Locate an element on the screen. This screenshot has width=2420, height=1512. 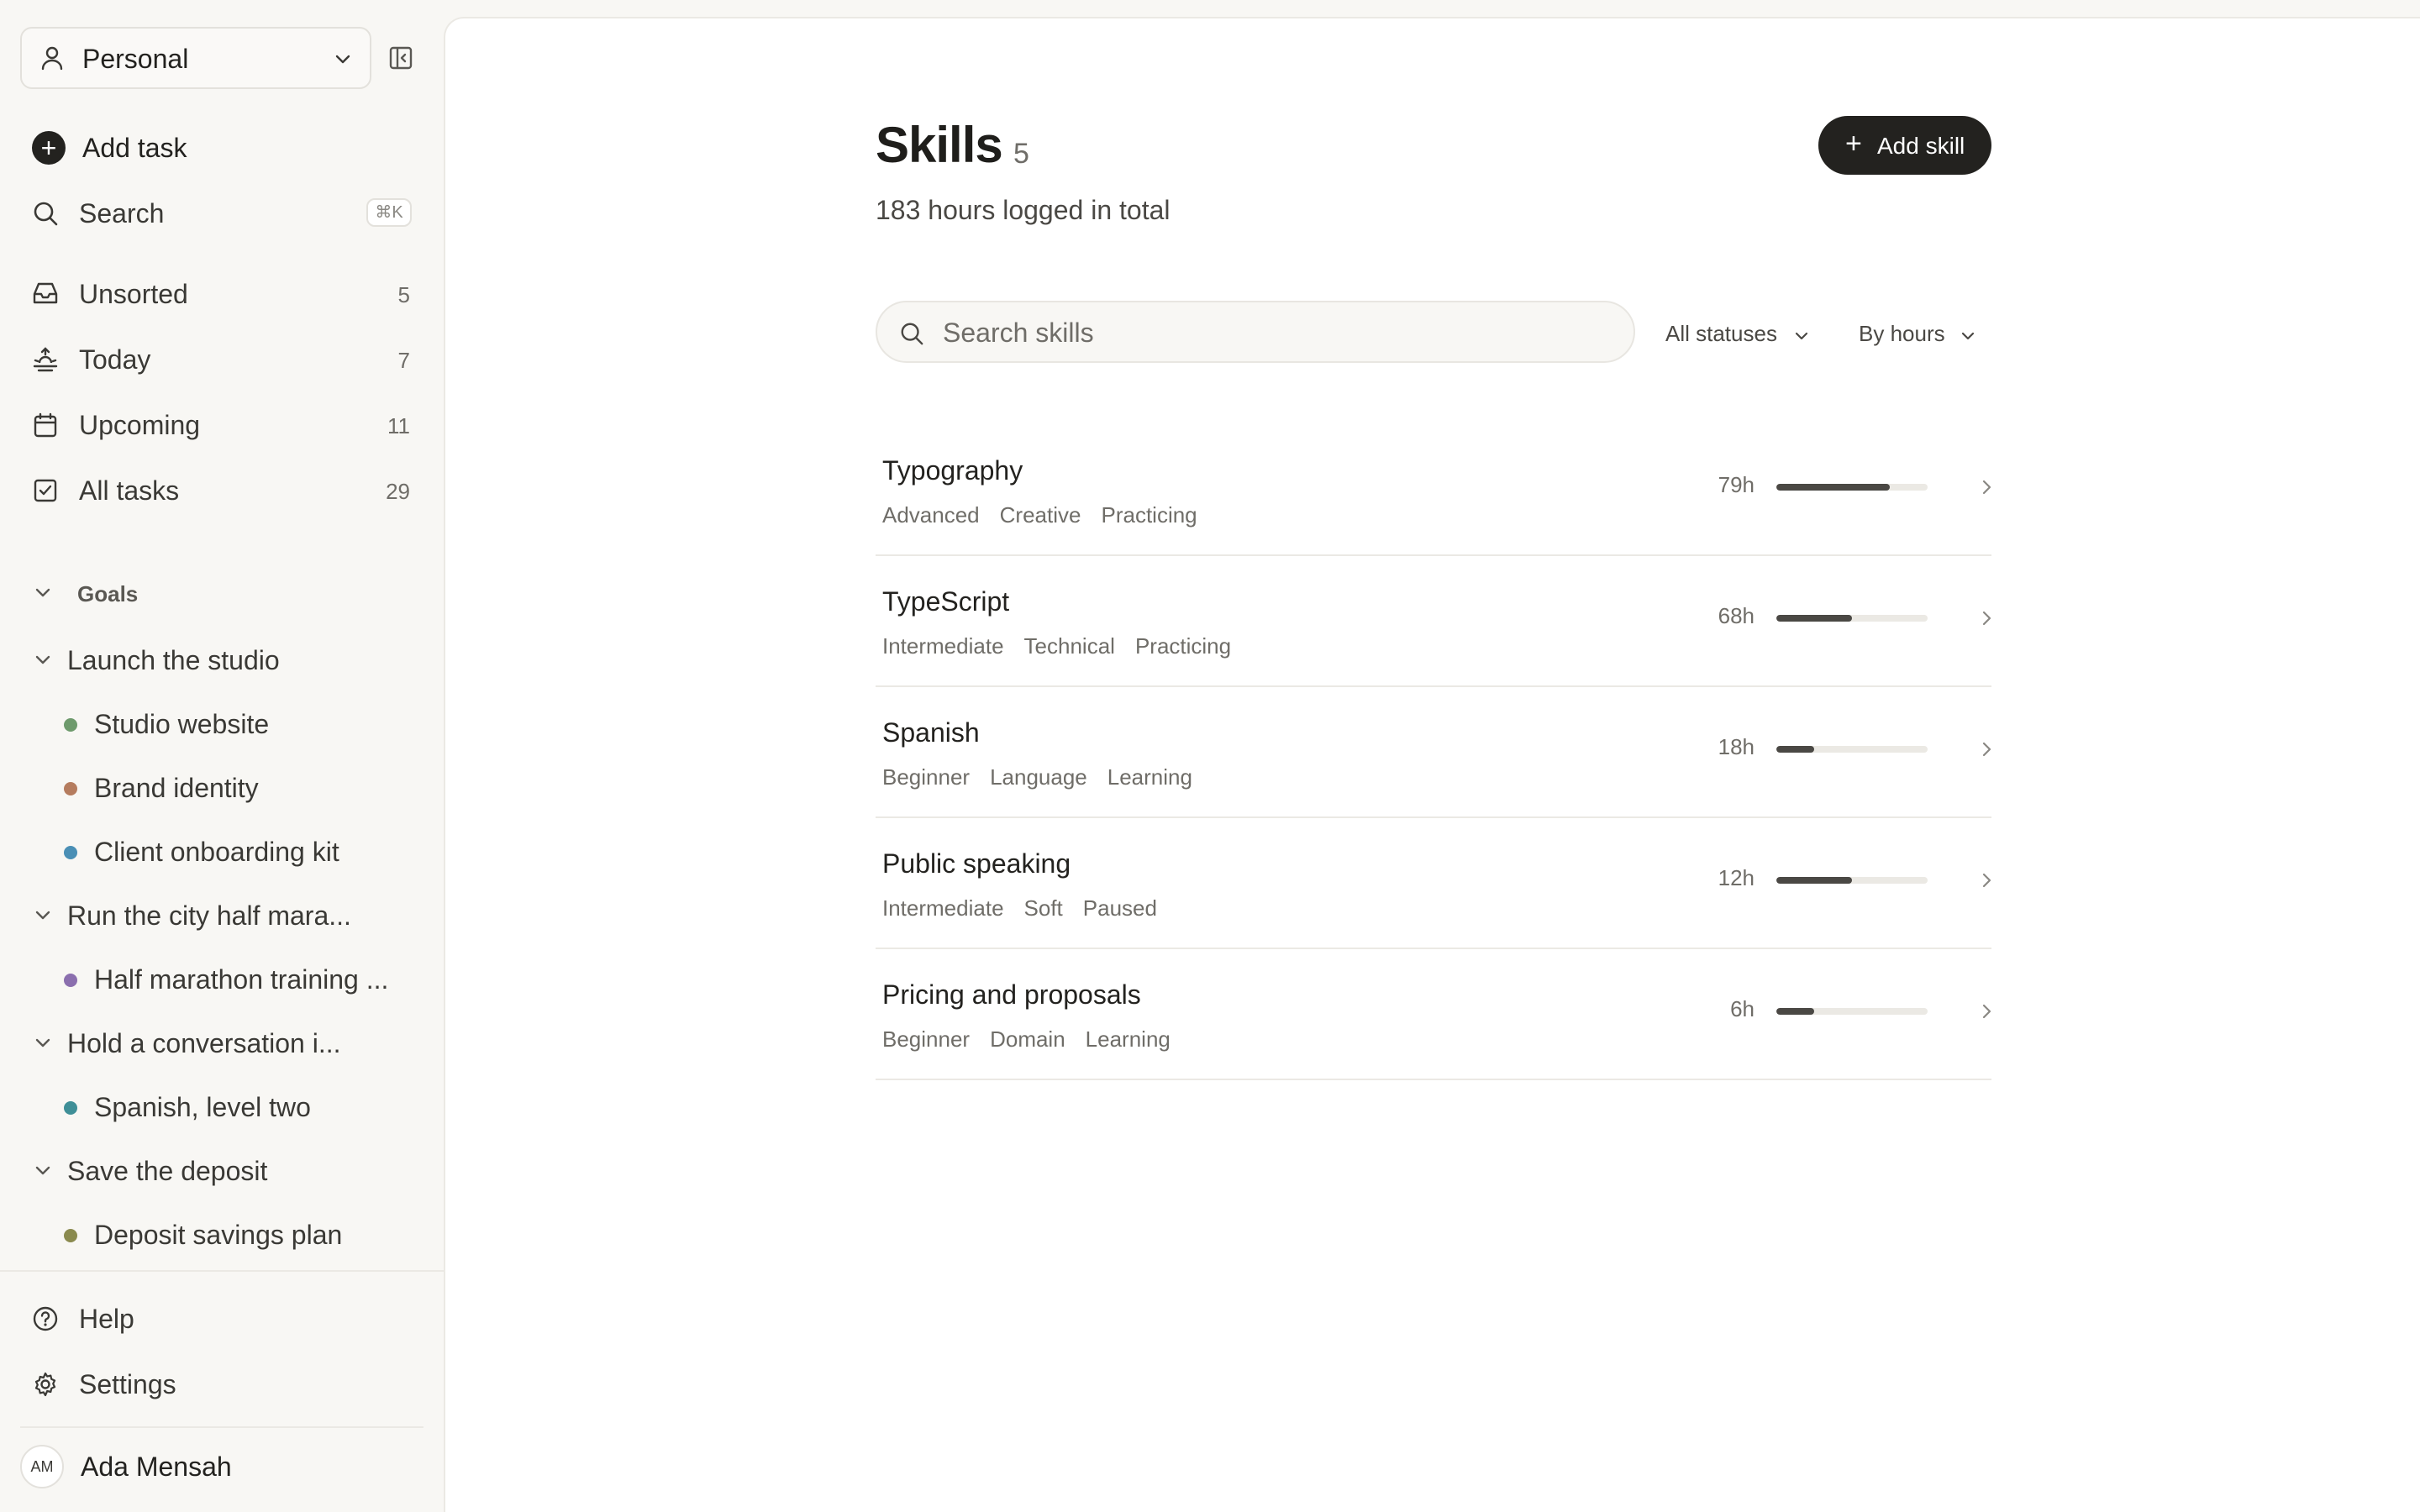
sidebar-item-label: All tasks is located at coordinates (129, 490).